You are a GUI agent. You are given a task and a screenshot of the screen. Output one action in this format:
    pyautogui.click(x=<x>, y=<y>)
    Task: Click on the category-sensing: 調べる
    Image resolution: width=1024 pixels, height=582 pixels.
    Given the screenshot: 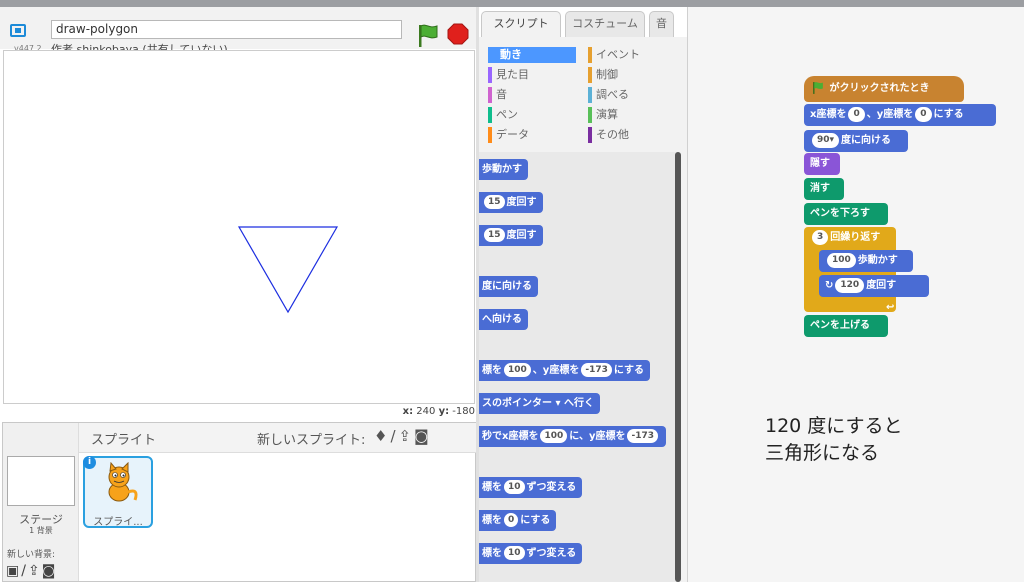 What is the action you would take?
    pyautogui.click(x=632, y=95)
    